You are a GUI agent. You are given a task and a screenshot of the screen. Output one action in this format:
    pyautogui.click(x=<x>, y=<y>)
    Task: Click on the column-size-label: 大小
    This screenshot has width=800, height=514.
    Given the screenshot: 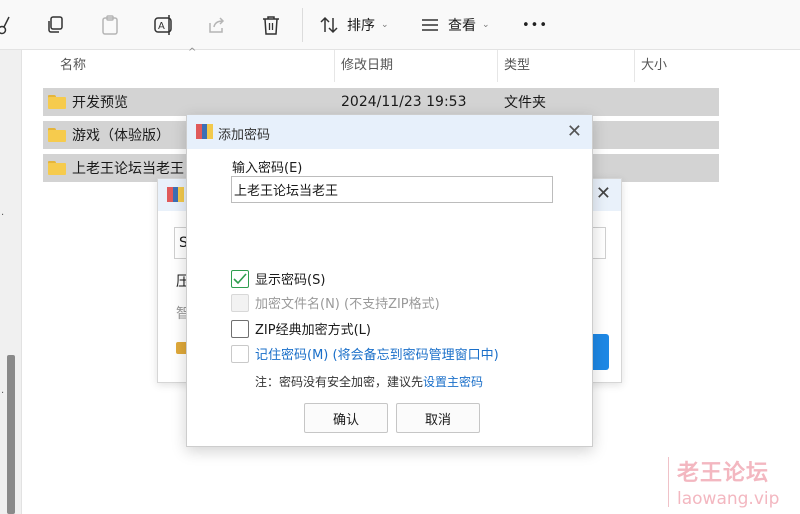 What is the action you would take?
    pyautogui.click(x=654, y=65)
    